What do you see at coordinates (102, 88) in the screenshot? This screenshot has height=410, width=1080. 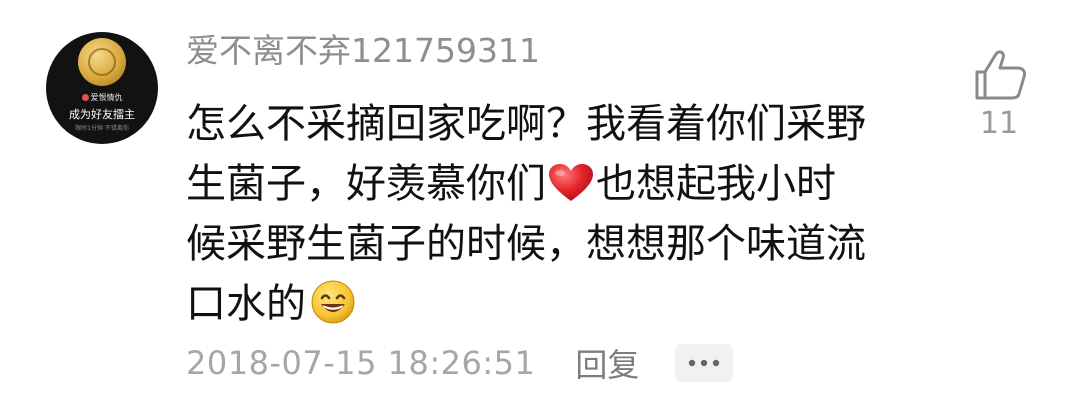 I see `avatar: 爱恨情仇 成为好友擂主 限时1分钟 不错离你` at bounding box center [102, 88].